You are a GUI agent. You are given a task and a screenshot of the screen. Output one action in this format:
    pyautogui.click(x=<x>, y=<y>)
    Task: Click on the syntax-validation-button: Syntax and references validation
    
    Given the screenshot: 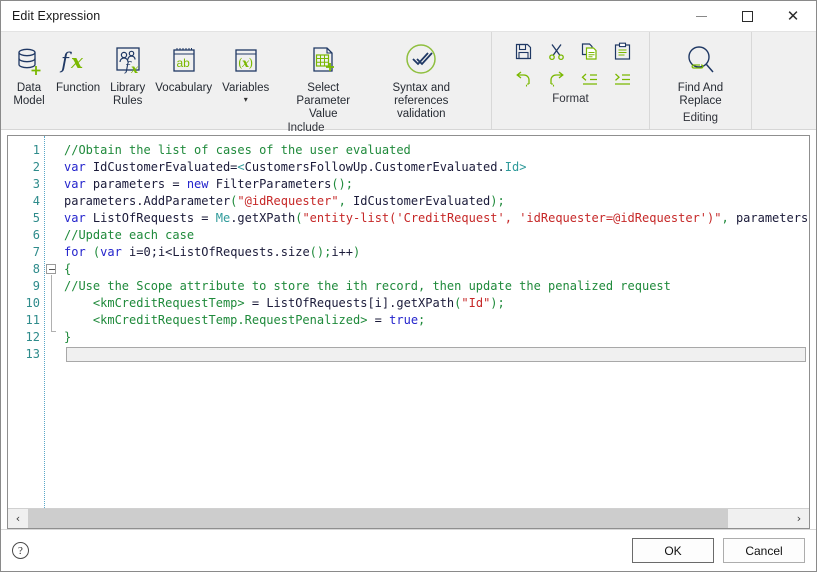 What is the action you would take?
    pyautogui.click(x=421, y=79)
    